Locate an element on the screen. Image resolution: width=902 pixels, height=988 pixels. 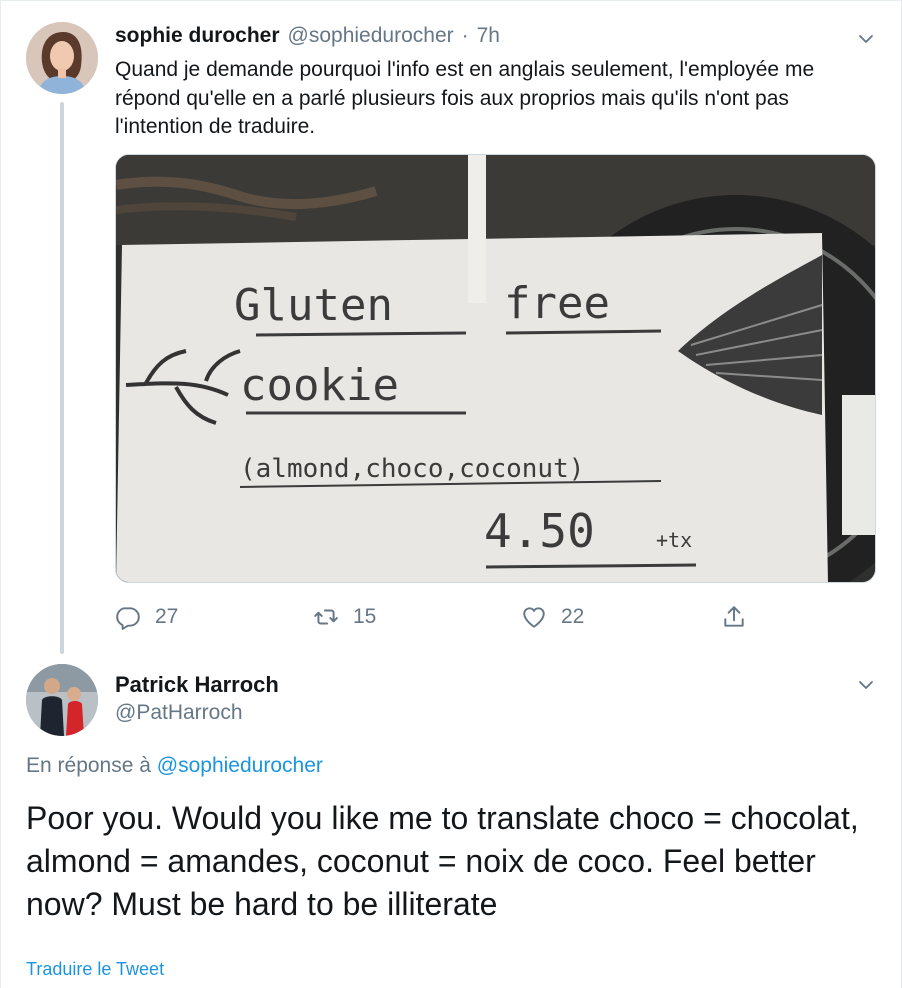
share-icon is located at coordinates (734, 616).